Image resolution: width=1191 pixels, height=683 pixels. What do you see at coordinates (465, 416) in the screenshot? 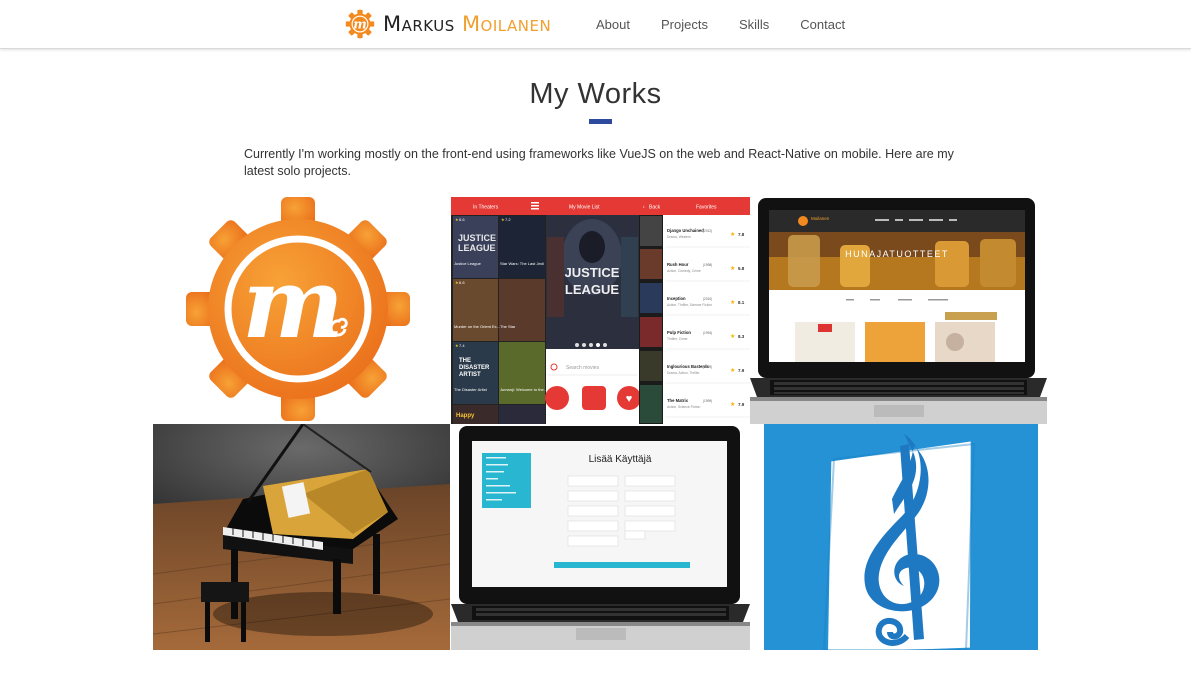
I see `poster-title-7: Happy` at bounding box center [465, 416].